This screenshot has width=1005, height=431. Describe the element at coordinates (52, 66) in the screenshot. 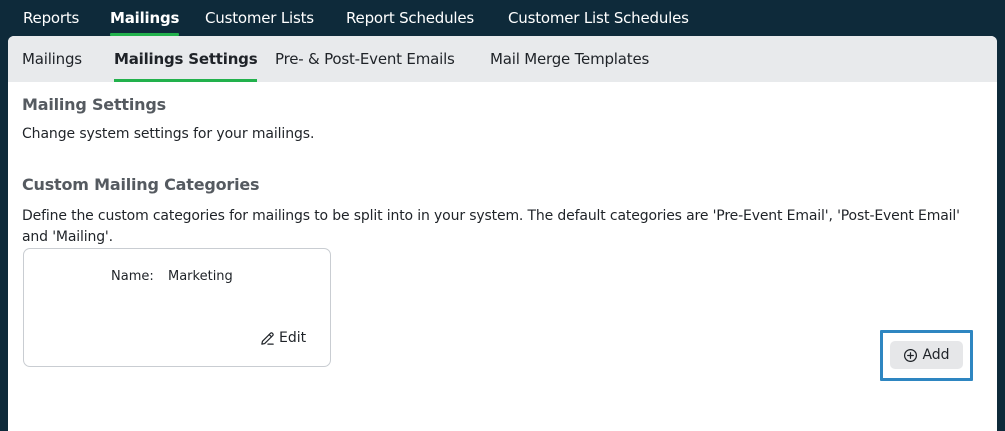

I see `sub-tab-mailings: Mailings` at that location.